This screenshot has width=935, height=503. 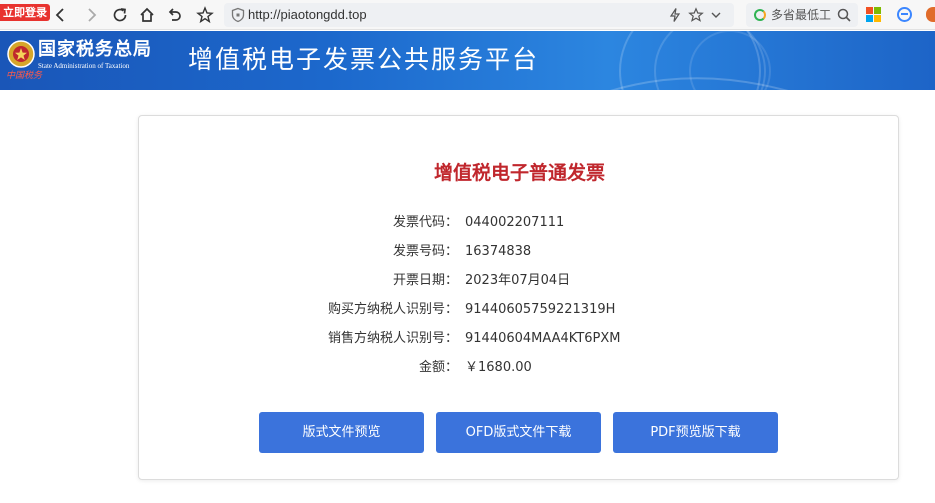 I want to click on banner-decoration, so click(x=699, y=60).